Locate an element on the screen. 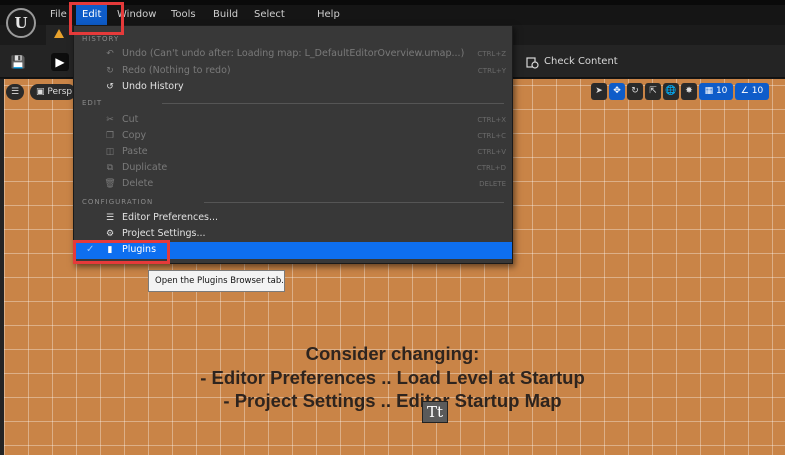 Image resolution: width=785 pixels, height=455 pixels. plugins-highlight is located at coordinates (121, 252).